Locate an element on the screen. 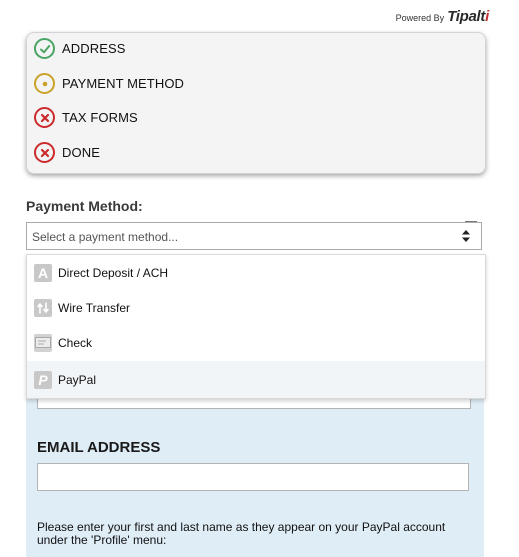 This screenshot has height=557, width=519. step-address: ADDRESS is located at coordinates (80, 48).